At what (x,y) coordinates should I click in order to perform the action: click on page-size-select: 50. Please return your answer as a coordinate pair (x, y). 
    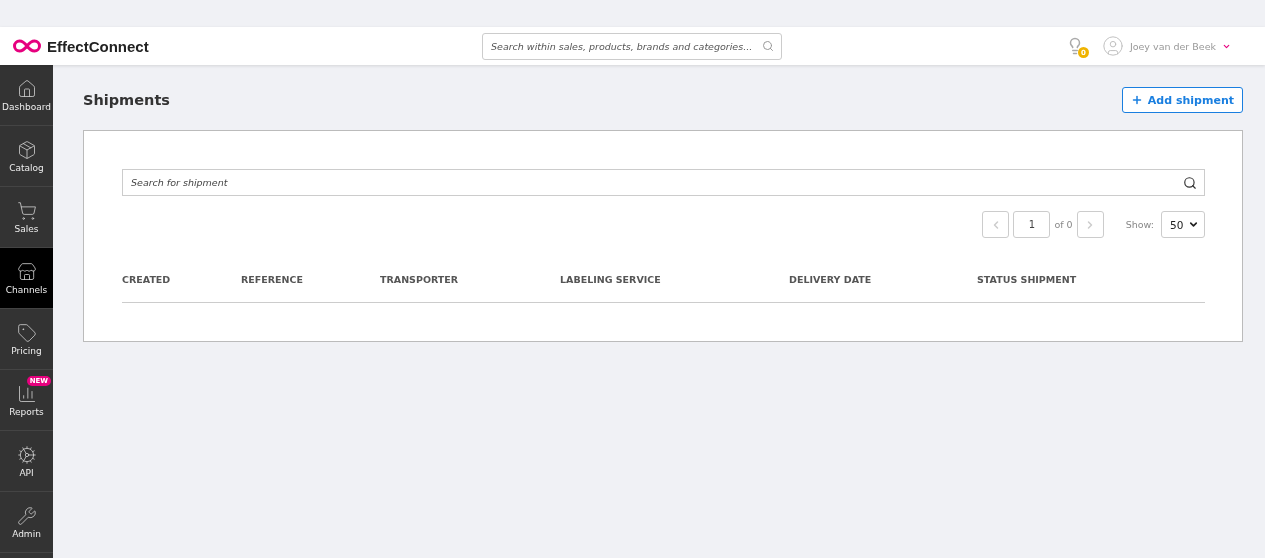
    Looking at the image, I should click on (1183, 224).